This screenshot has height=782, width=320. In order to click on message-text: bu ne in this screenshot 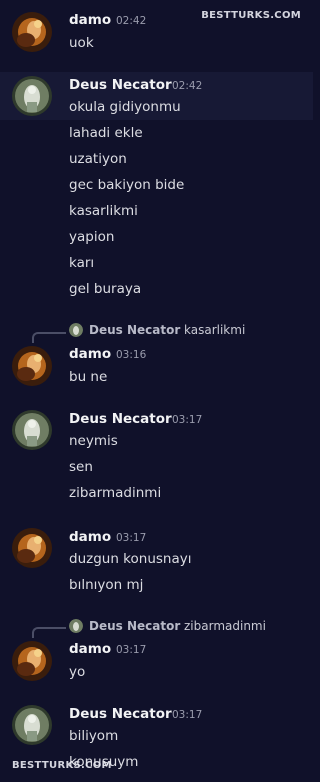, I will do `click(88, 377)`.